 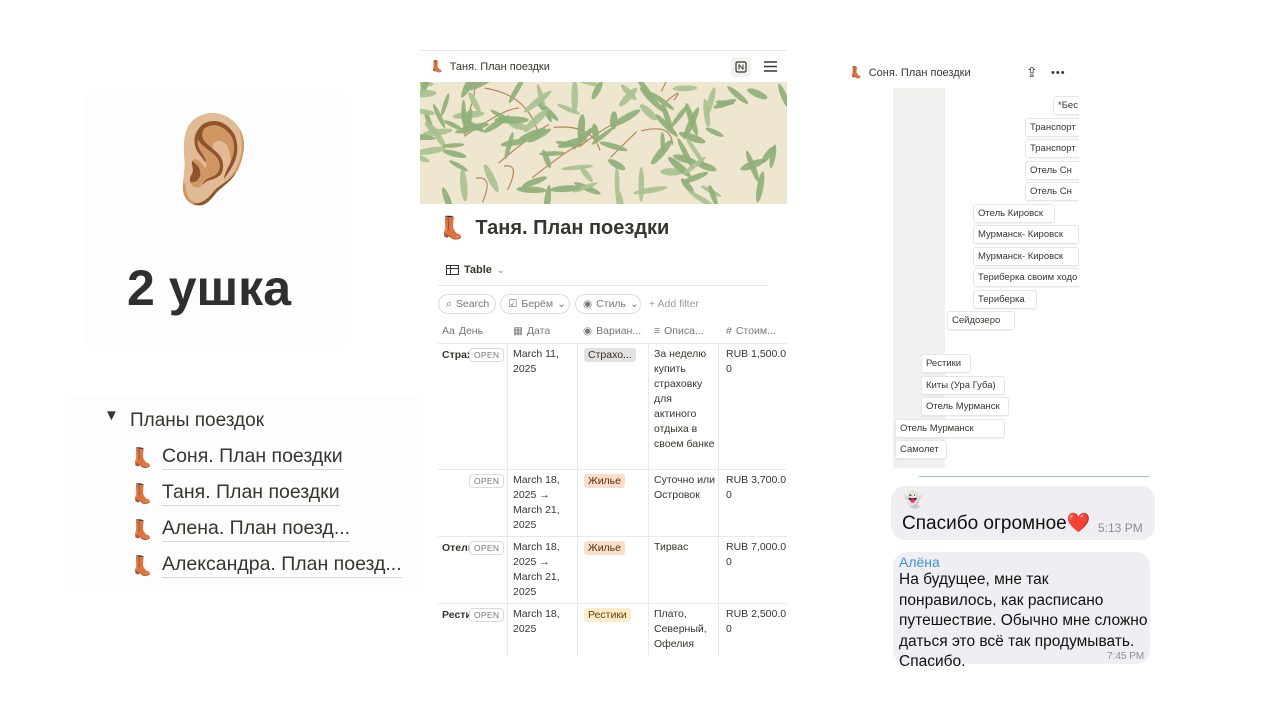 I want to click on plan-link-tanya: 👢 Таня. План поездки, so click(x=235, y=493).